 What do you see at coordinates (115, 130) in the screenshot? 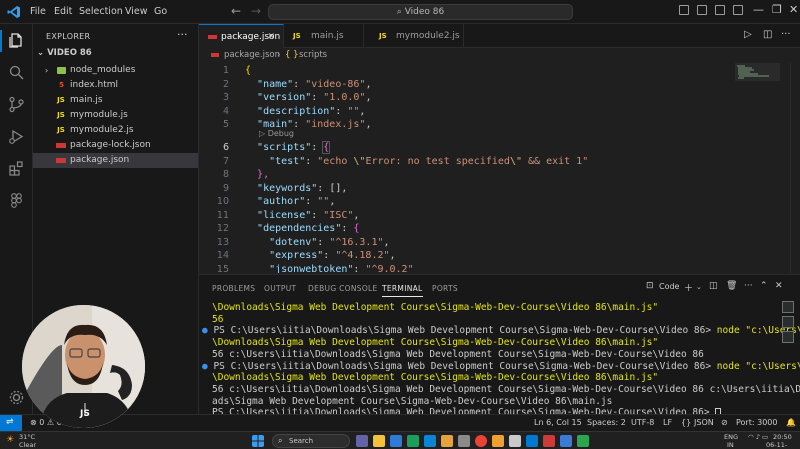
I see `tree-item-mymodule2-js: JS mymodule2.js` at bounding box center [115, 130].